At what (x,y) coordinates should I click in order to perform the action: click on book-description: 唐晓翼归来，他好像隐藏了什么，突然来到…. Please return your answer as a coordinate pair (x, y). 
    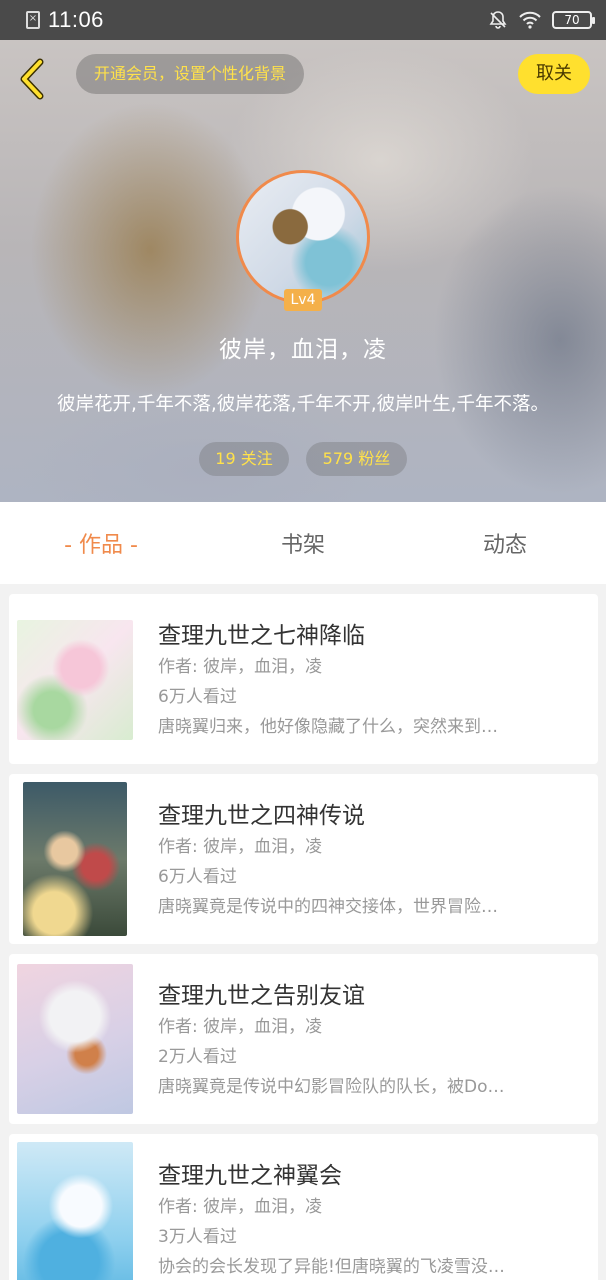
    Looking at the image, I should click on (328, 727).